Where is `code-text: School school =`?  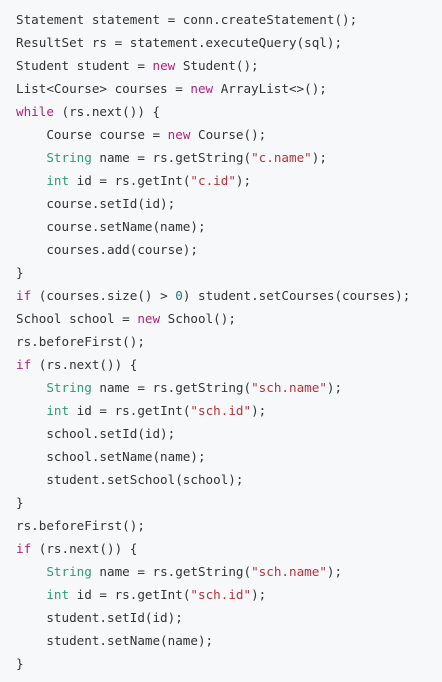 code-text: School school = is located at coordinates (77, 318).